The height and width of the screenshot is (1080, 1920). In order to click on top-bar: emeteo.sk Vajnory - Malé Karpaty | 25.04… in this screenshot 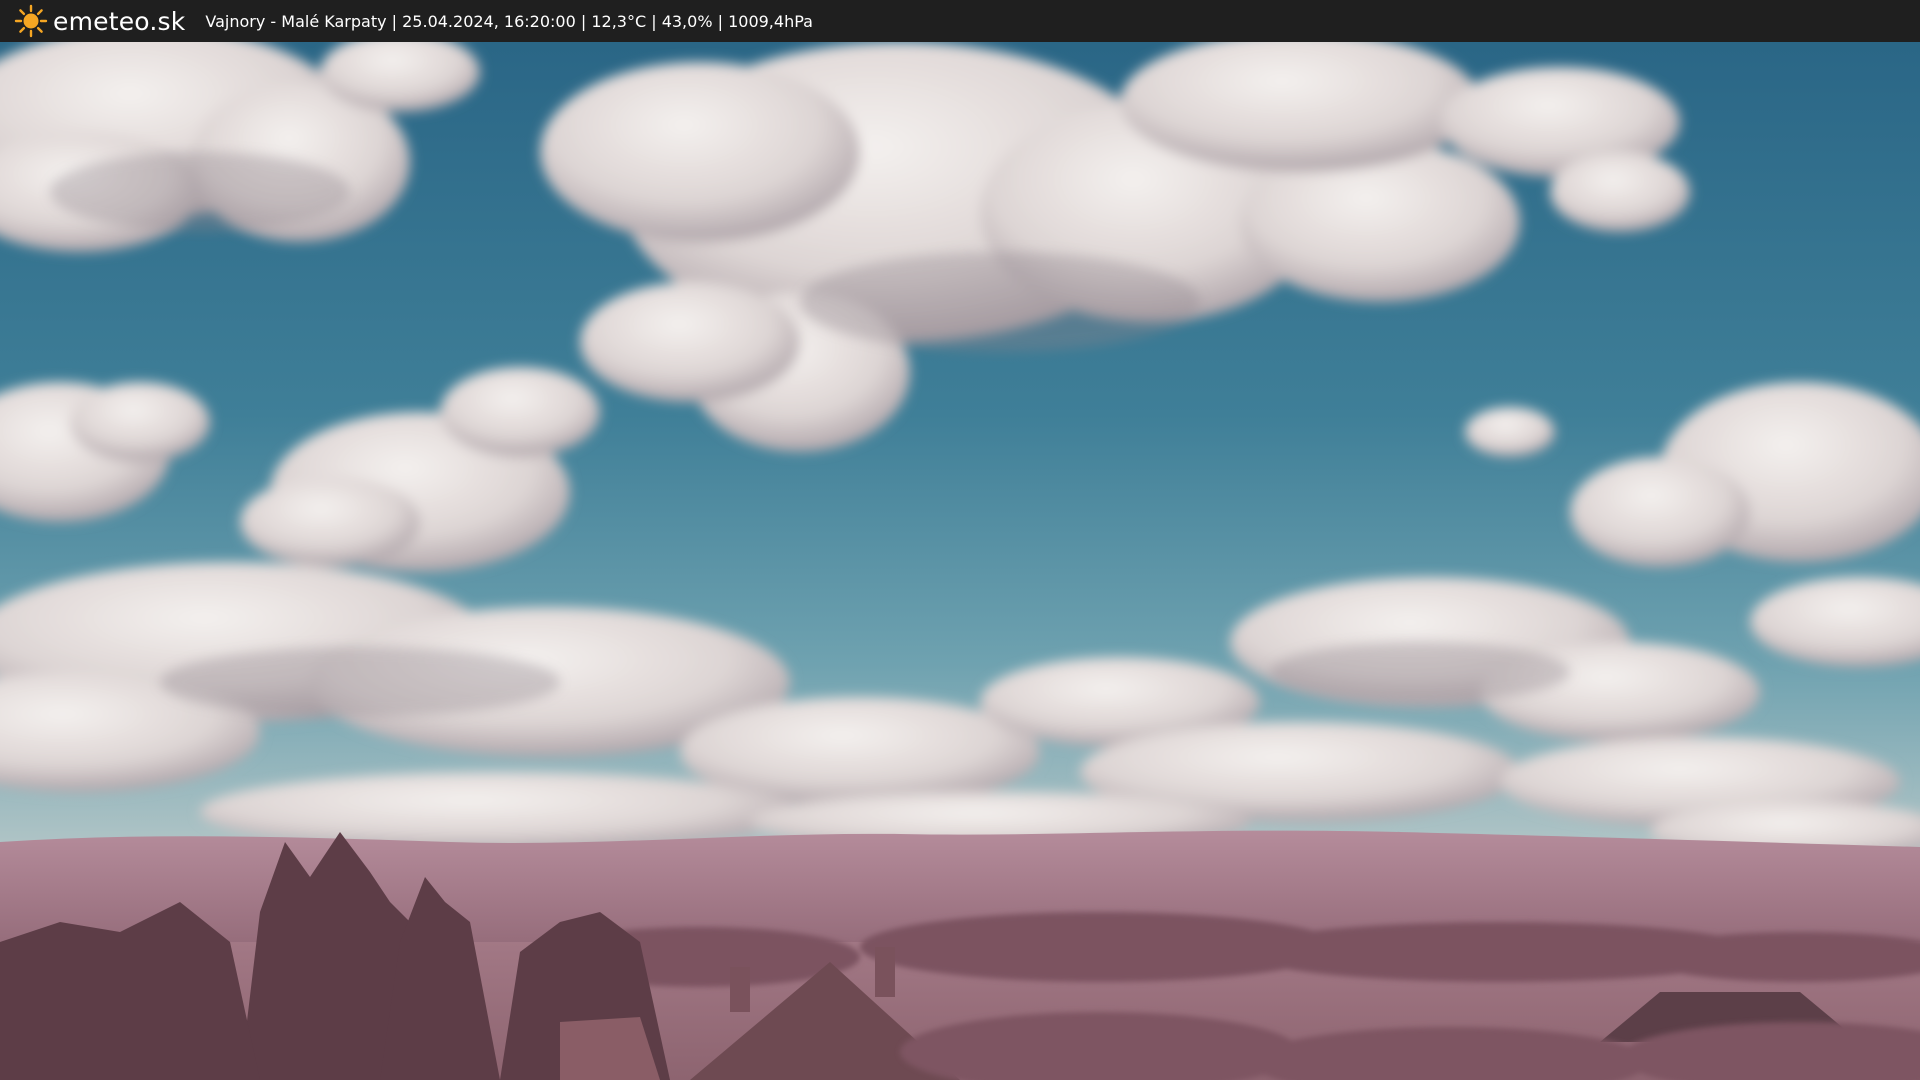, I will do `click(960, 21)`.